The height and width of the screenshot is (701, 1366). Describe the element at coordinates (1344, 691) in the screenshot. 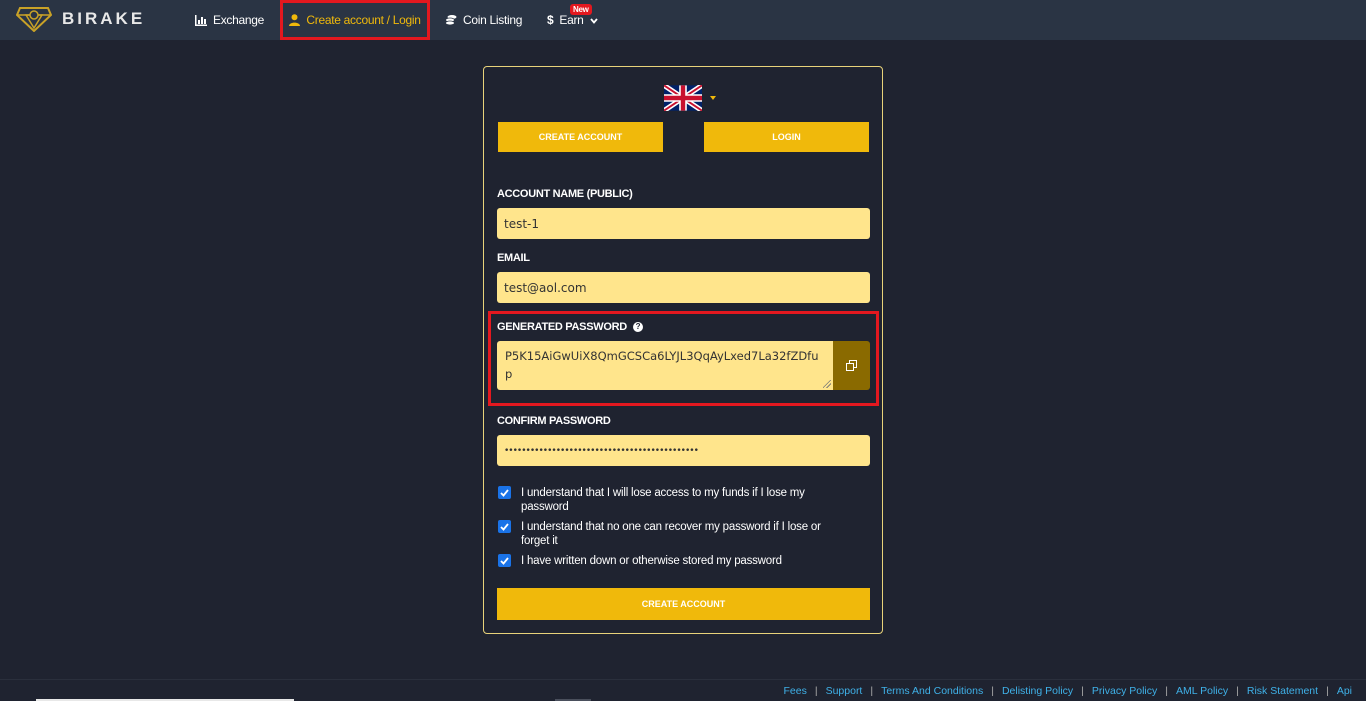

I see `footer-link-api: Api` at that location.